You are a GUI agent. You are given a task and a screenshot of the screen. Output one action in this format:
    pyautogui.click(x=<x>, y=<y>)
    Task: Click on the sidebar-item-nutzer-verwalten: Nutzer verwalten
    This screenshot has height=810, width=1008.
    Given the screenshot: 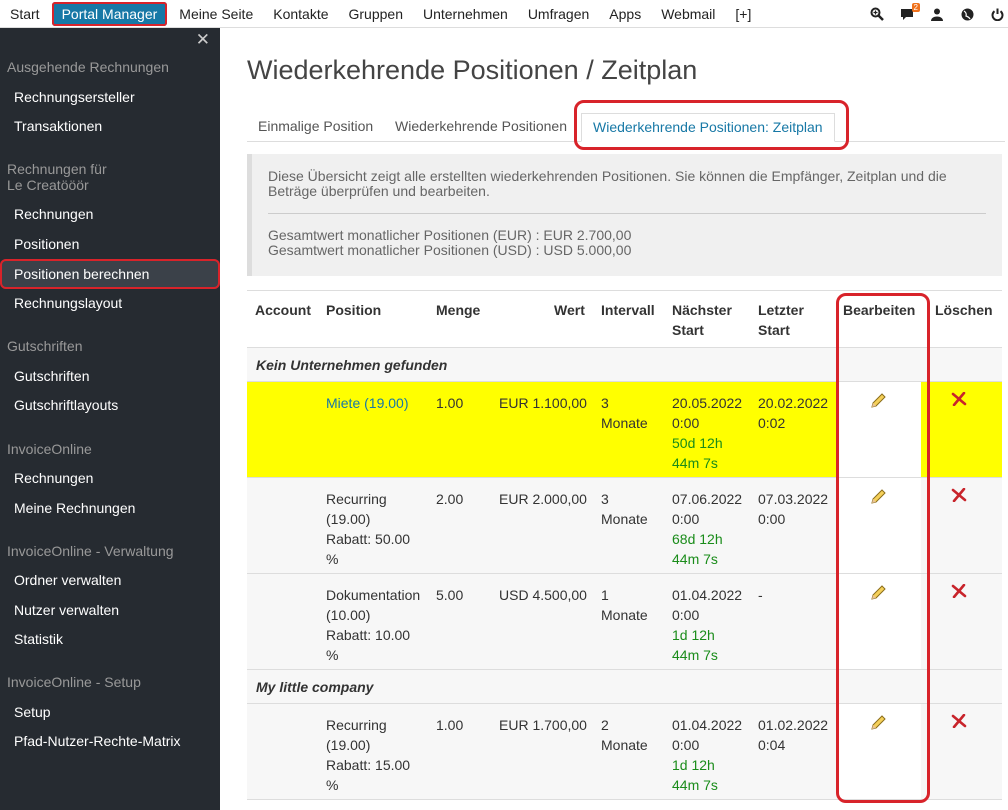 What is the action you would take?
    pyautogui.click(x=110, y=610)
    